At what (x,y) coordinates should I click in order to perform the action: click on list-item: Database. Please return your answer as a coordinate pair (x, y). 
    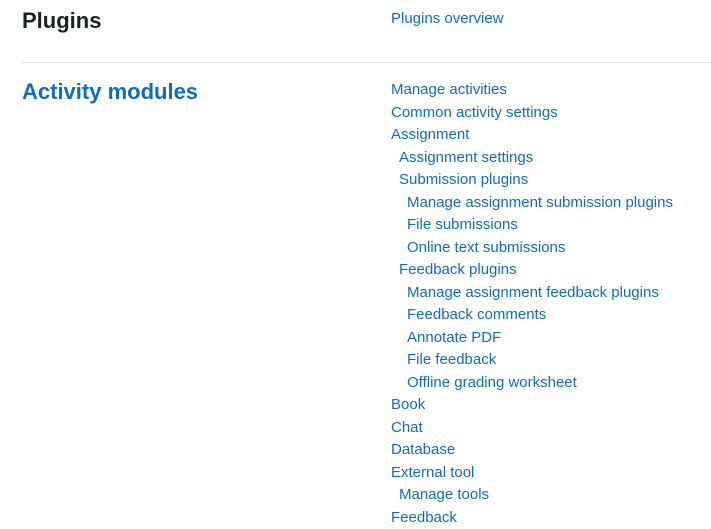
    Looking at the image, I should click on (532, 450).